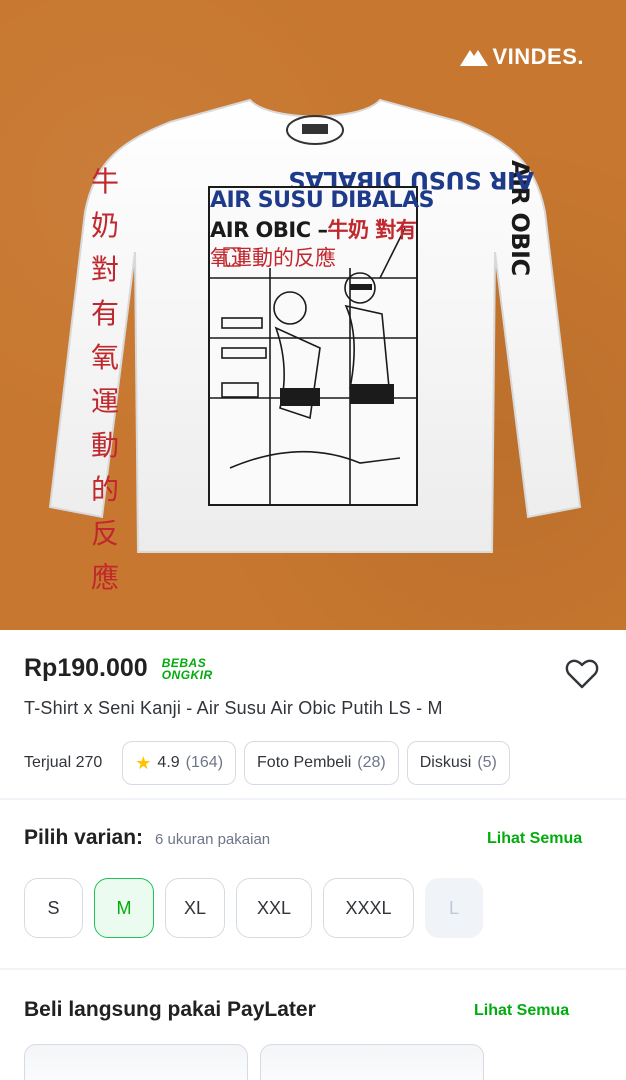  I want to click on paylater-options, so click(254, 1062).